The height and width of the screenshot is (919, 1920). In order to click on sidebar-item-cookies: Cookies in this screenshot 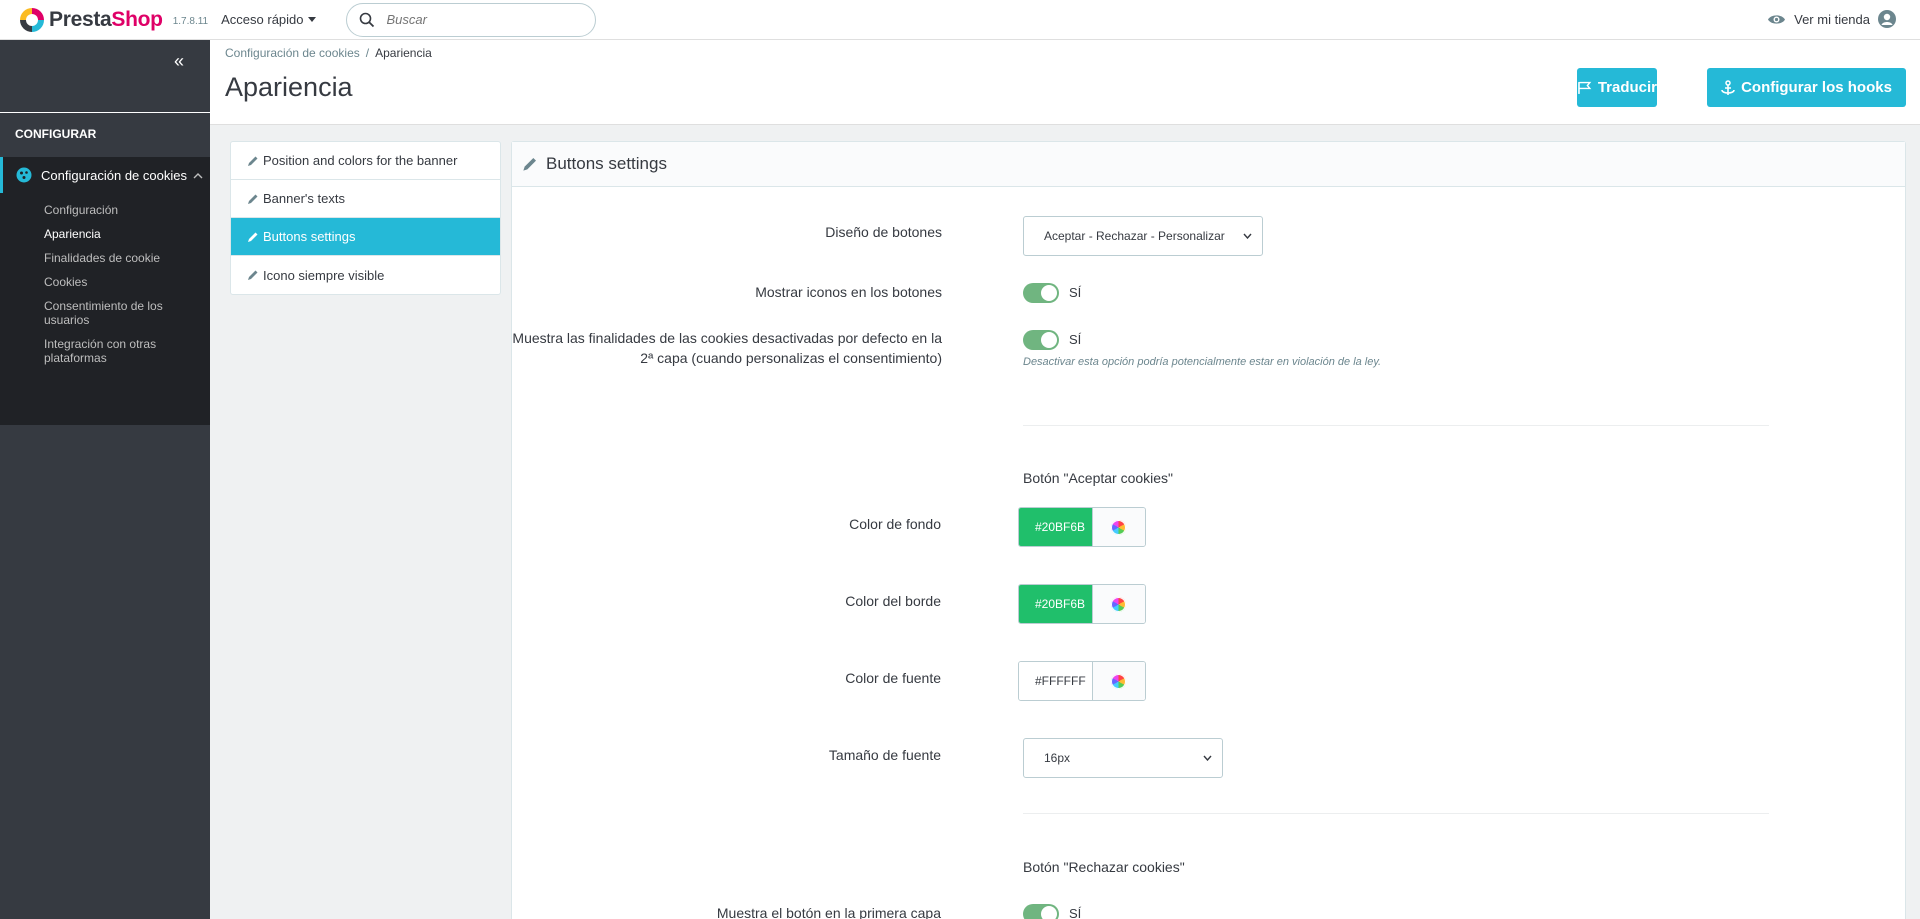, I will do `click(119, 282)`.